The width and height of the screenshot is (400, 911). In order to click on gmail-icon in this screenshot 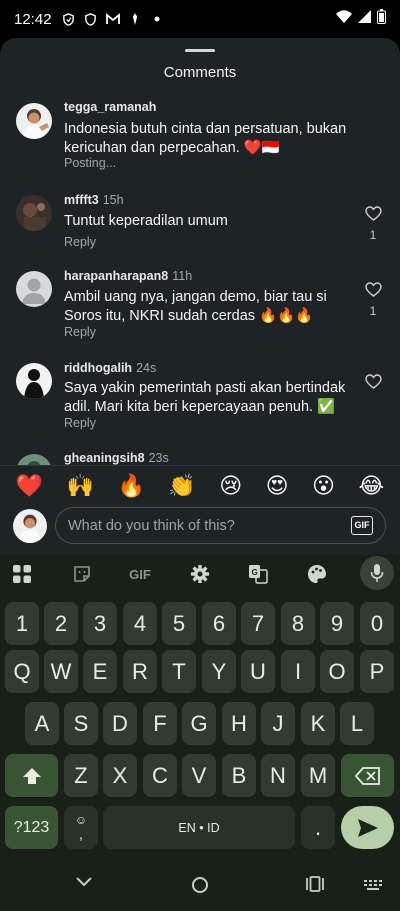, I will do `click(112, 19)`.